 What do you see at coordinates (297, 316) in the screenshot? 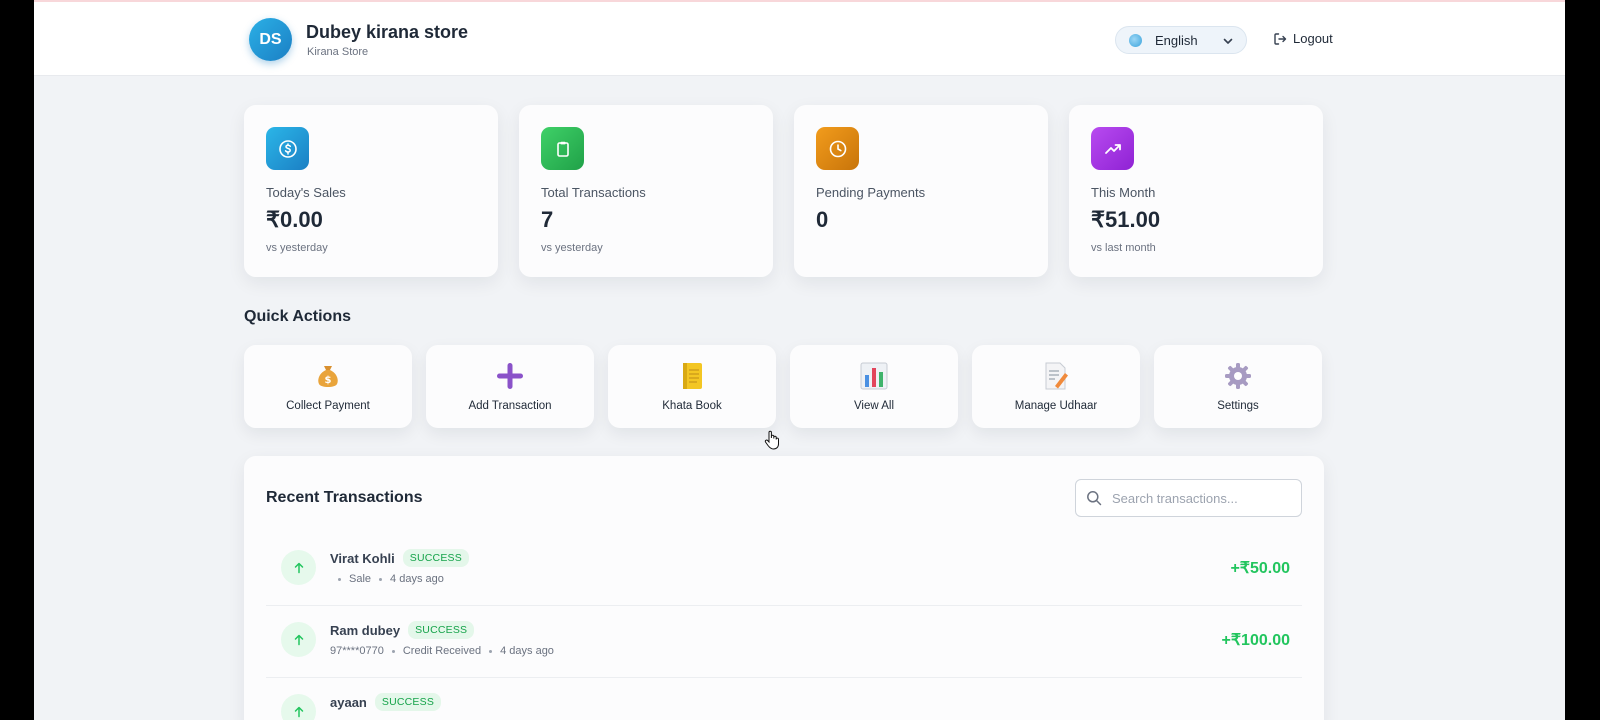
I see `quick-actions-title: Quick Actions` at bounding box center [297, 316].